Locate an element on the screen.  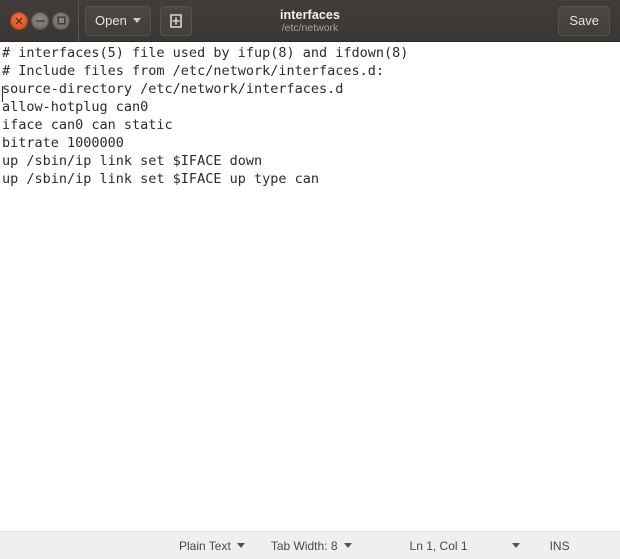
code-line: bitrate 1000000 is located at coordinates (63, 143).